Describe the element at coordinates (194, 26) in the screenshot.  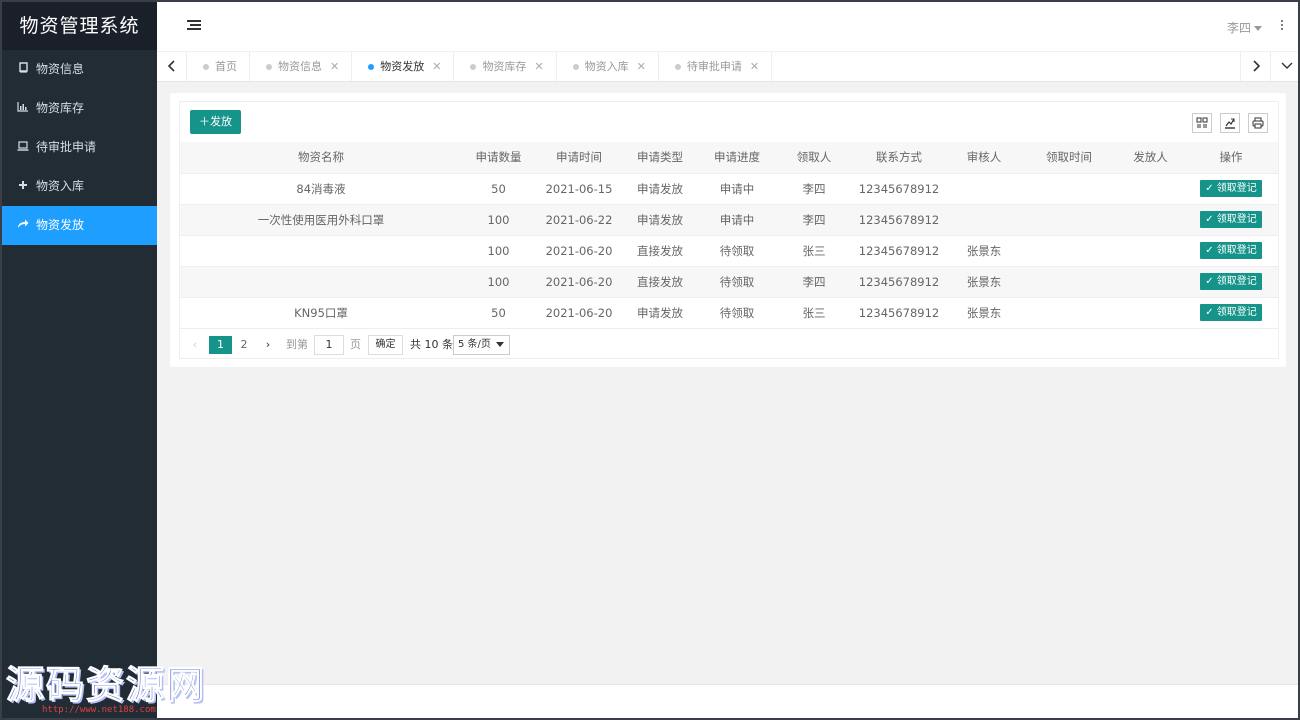
I see `menu-toggle-icon` at that location.